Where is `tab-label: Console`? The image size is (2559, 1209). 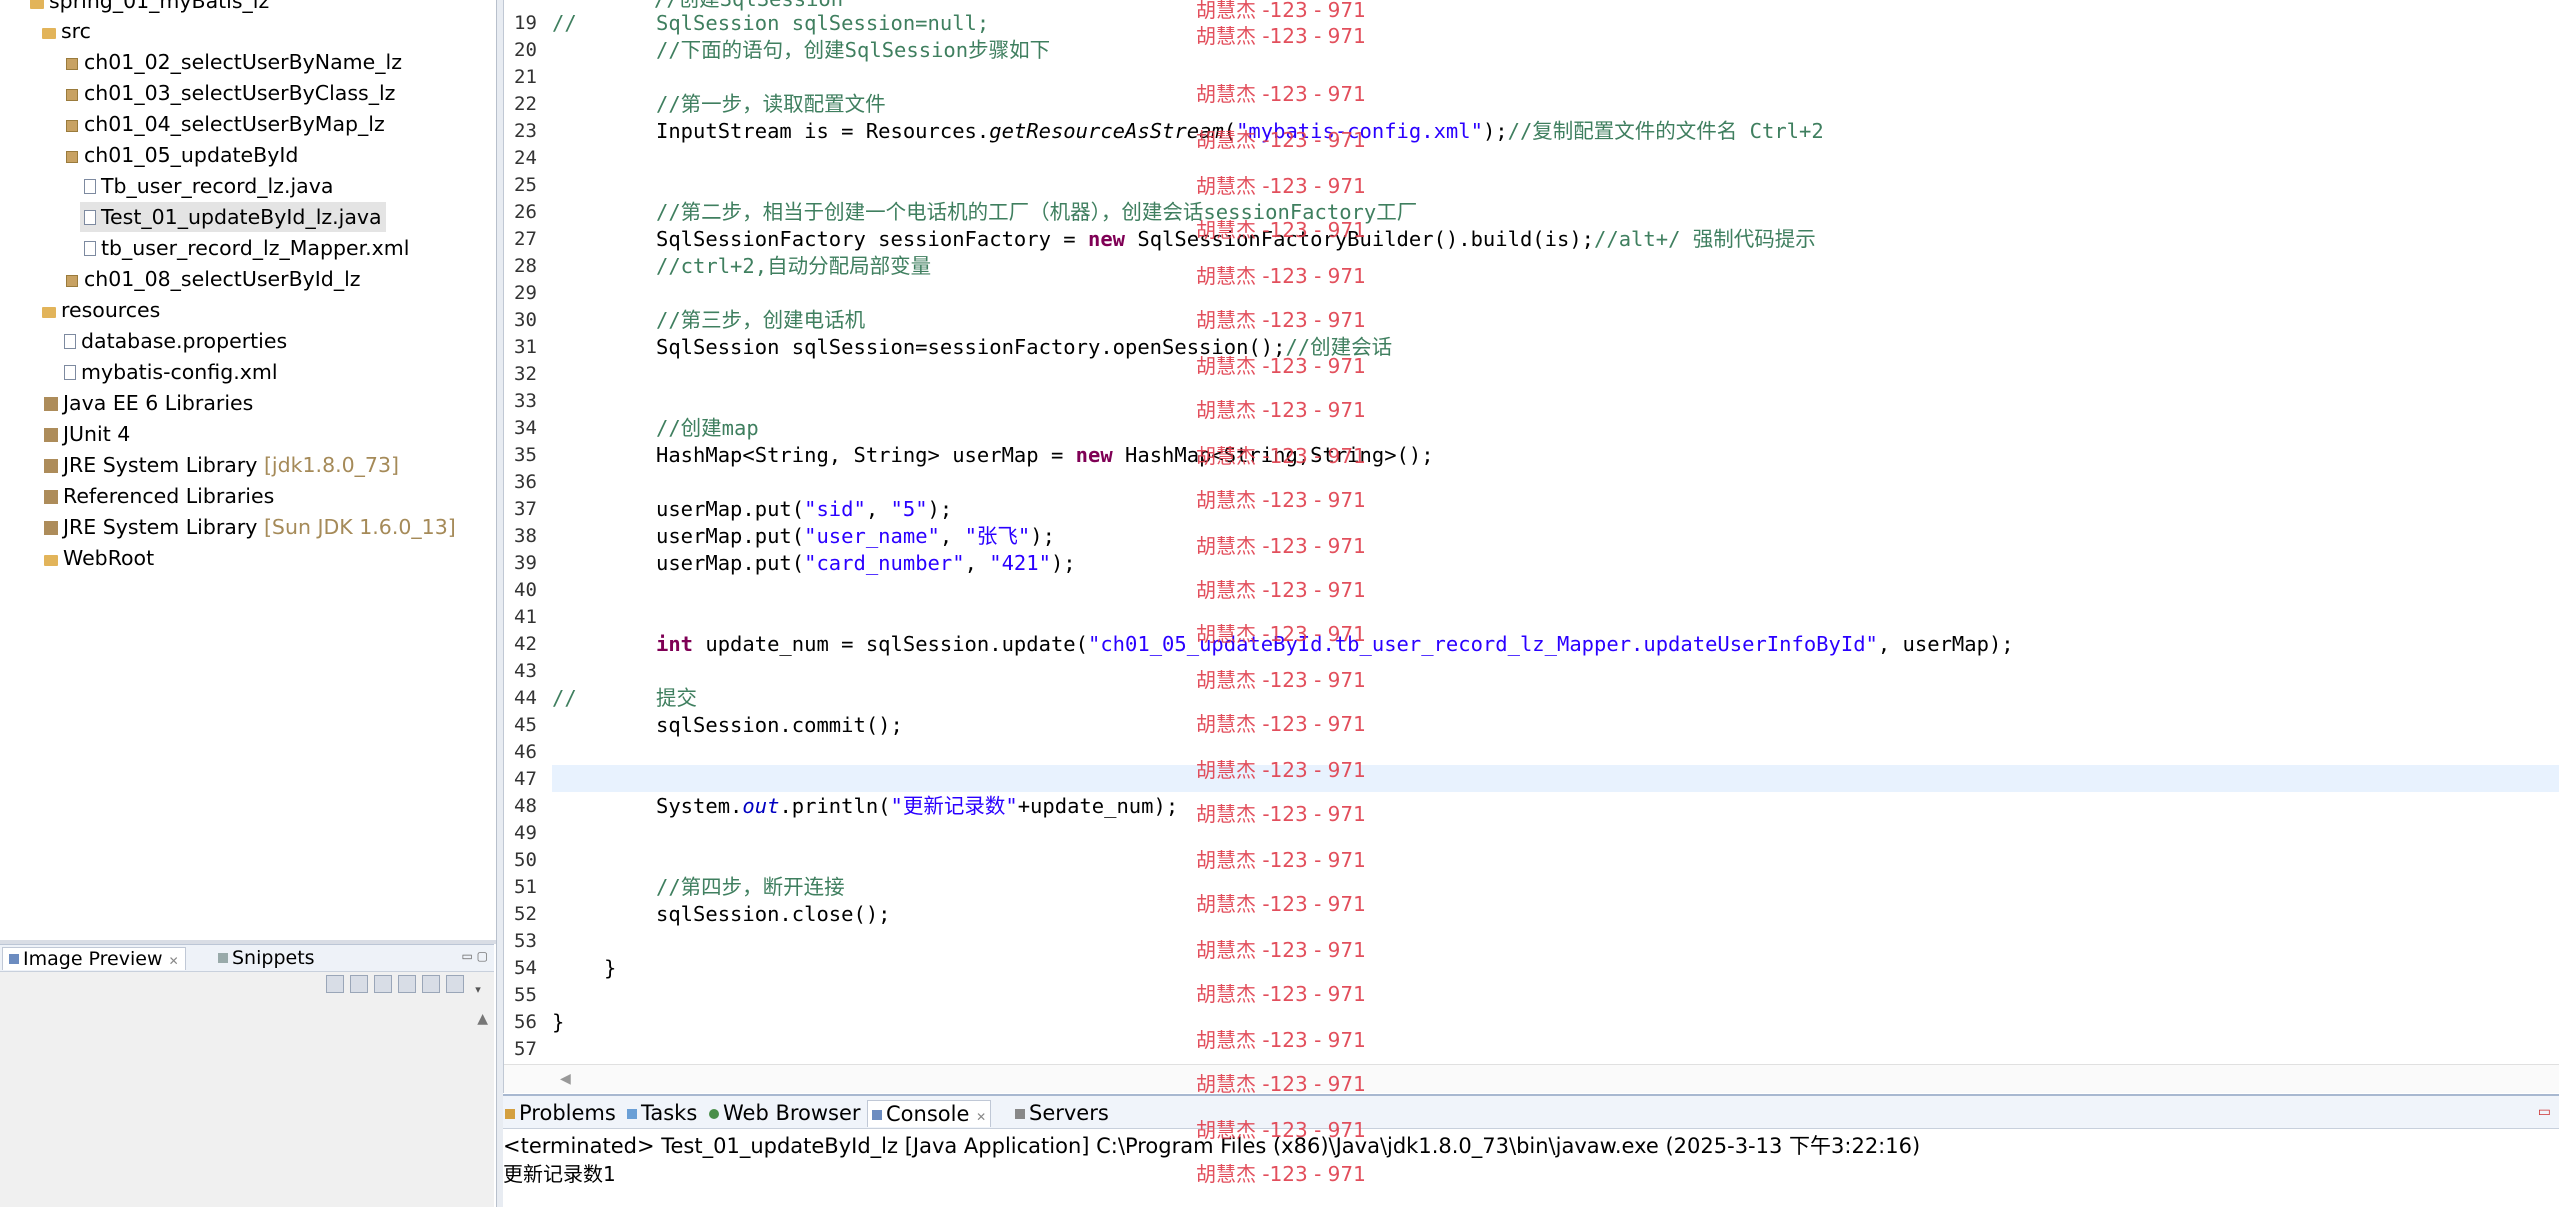
tab-label: Console is located at coordinates (928, 1114).